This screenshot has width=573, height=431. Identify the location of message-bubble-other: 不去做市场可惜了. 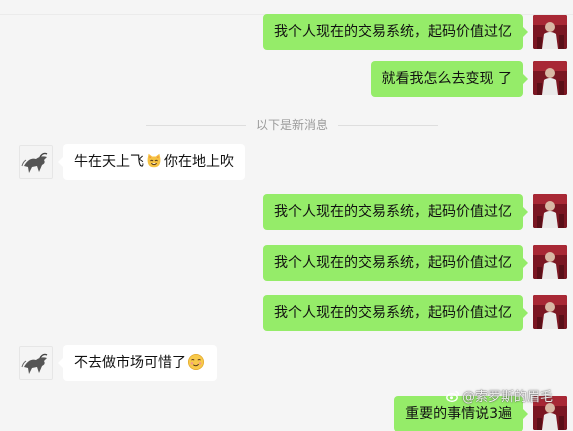
(137, 363).